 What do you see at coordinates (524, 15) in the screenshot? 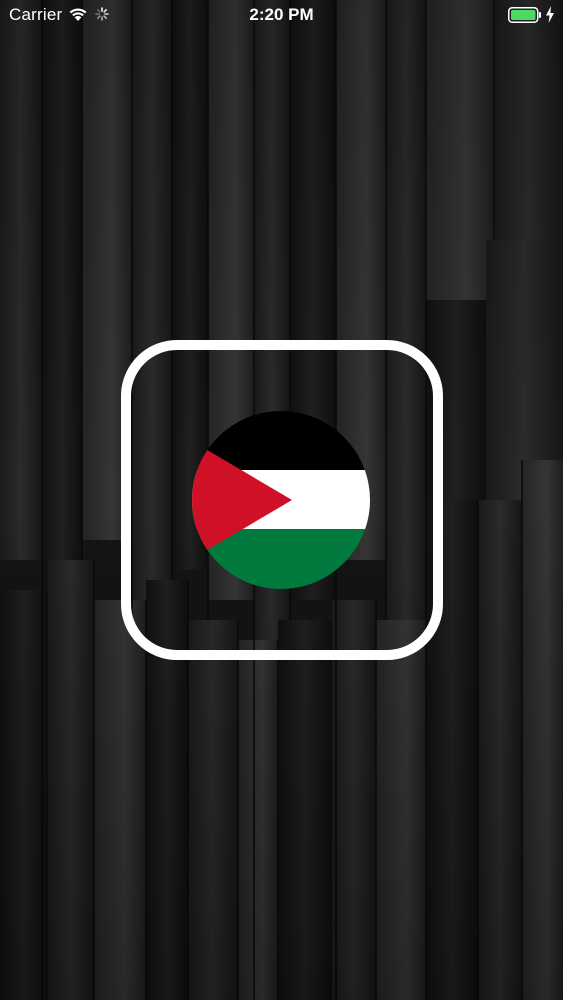
I see `battery-full-icon` at bounding box center [524, 15].